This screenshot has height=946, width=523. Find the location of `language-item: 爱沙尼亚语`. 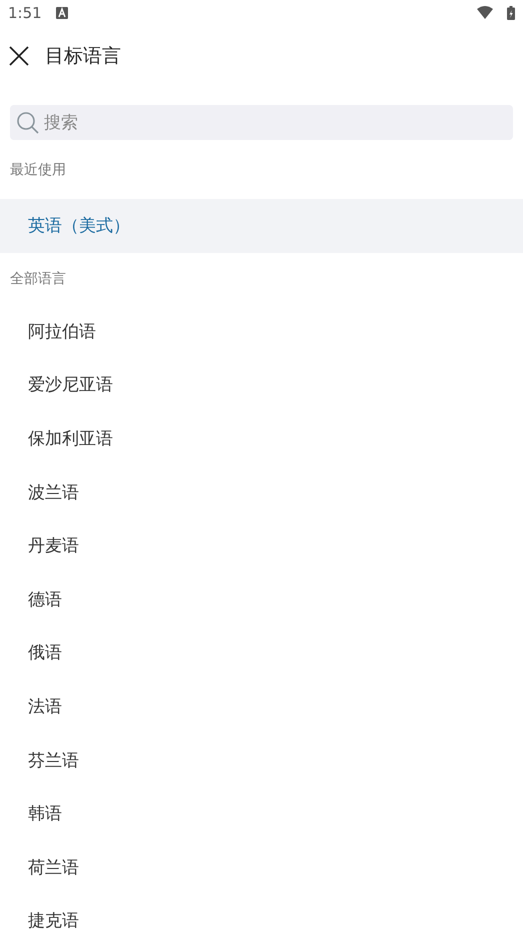

language-item: 爱沙尼亚语 is located at coordinates (261, 385).